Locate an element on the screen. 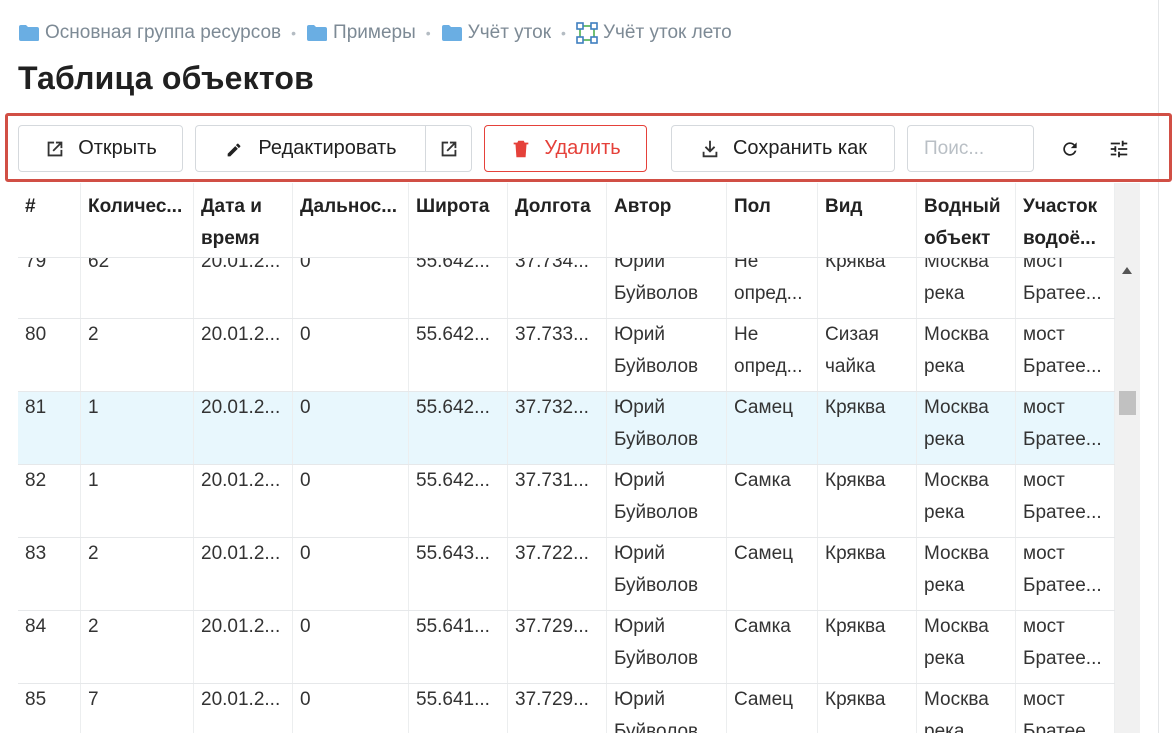 The height and width of the screenshot is (733, 1174). cell-text: Самка is located at coordinates (762, 626).